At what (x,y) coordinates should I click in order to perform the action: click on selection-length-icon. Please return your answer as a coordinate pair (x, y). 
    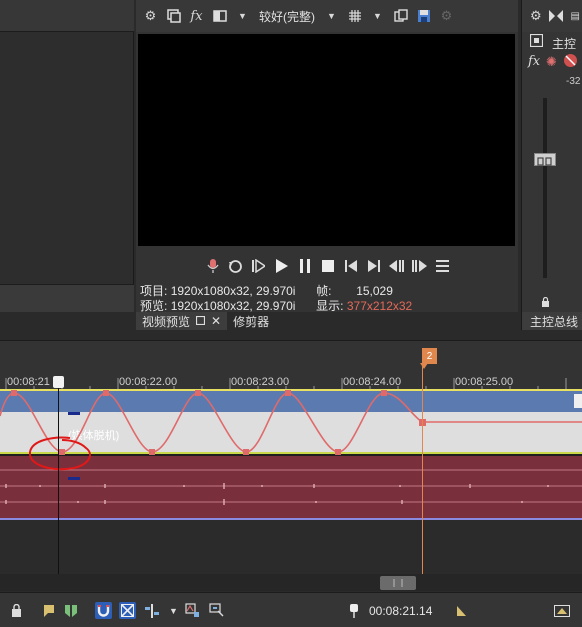
    Looking at the image, I should click on (561, 610).